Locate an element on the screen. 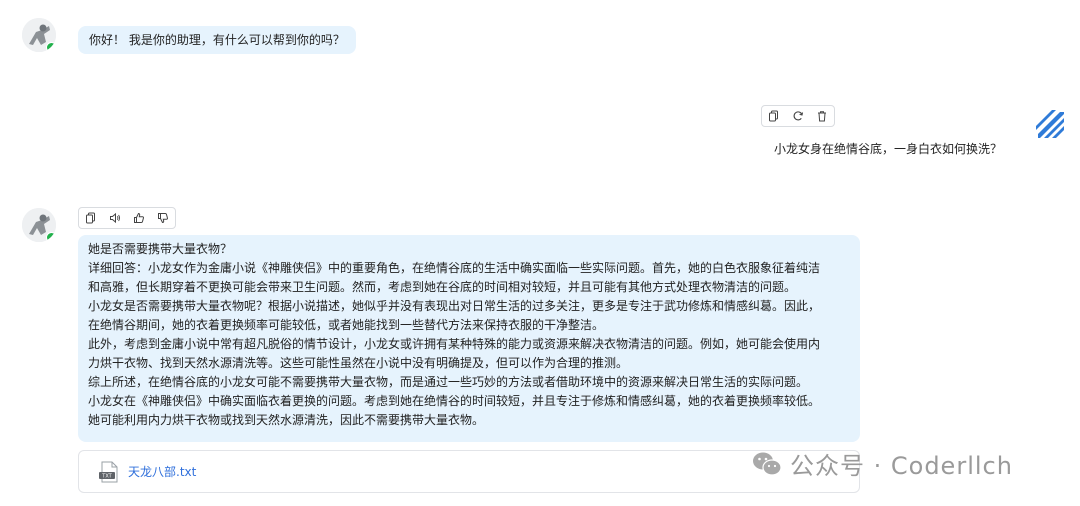 The height and width of the screenshot is (506, 1080). file-type-label: TXT is located at coordinates (106, 476).